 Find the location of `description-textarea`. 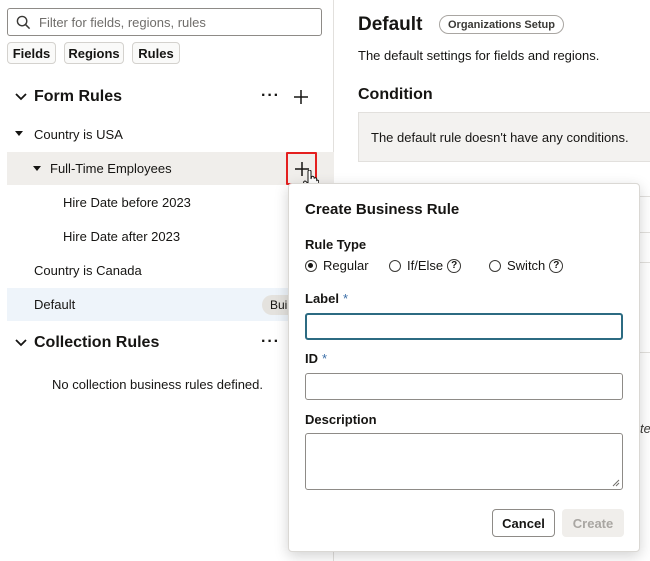

description-textarea is located at coordinates (464, 461).